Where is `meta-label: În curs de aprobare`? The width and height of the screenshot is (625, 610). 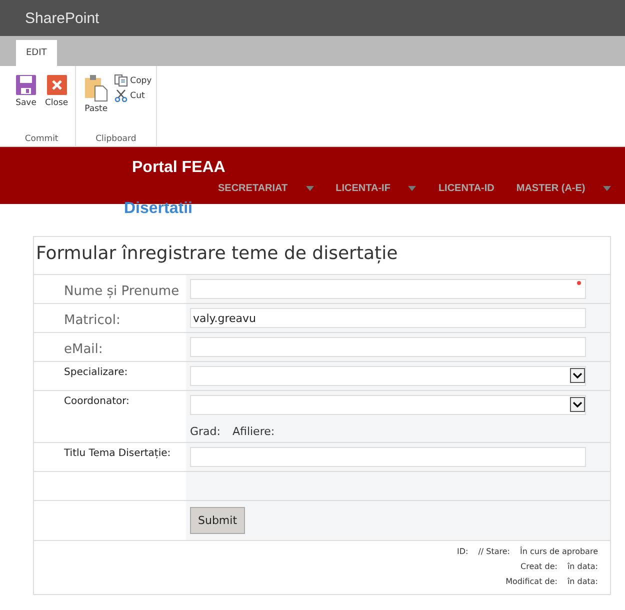
meta-label: În curs de aprobare is located at coordinates (559, 551).